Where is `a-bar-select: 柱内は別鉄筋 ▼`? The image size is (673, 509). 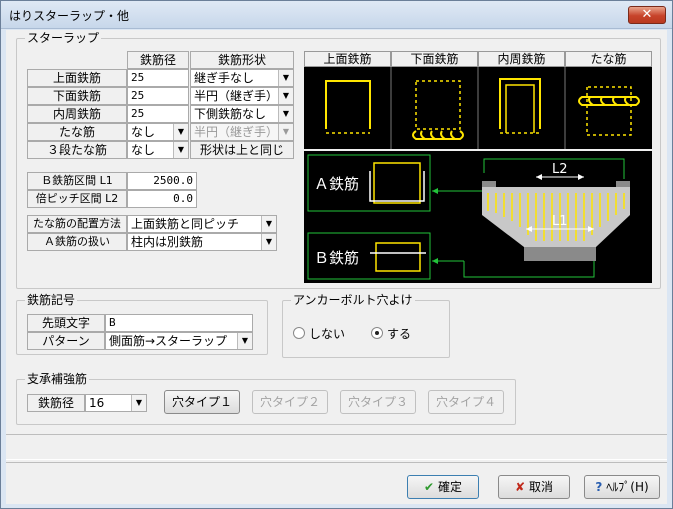 a-bar-select: 柱内は別鉄筋 ▼ is located at coordinates (202, 242).